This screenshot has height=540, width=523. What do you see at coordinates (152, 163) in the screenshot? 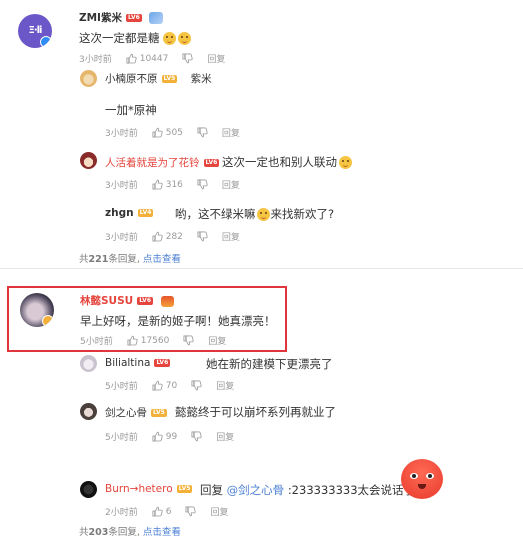
I see `author-name: 人活着就是为了花铃` at bounding box center [152, 163].